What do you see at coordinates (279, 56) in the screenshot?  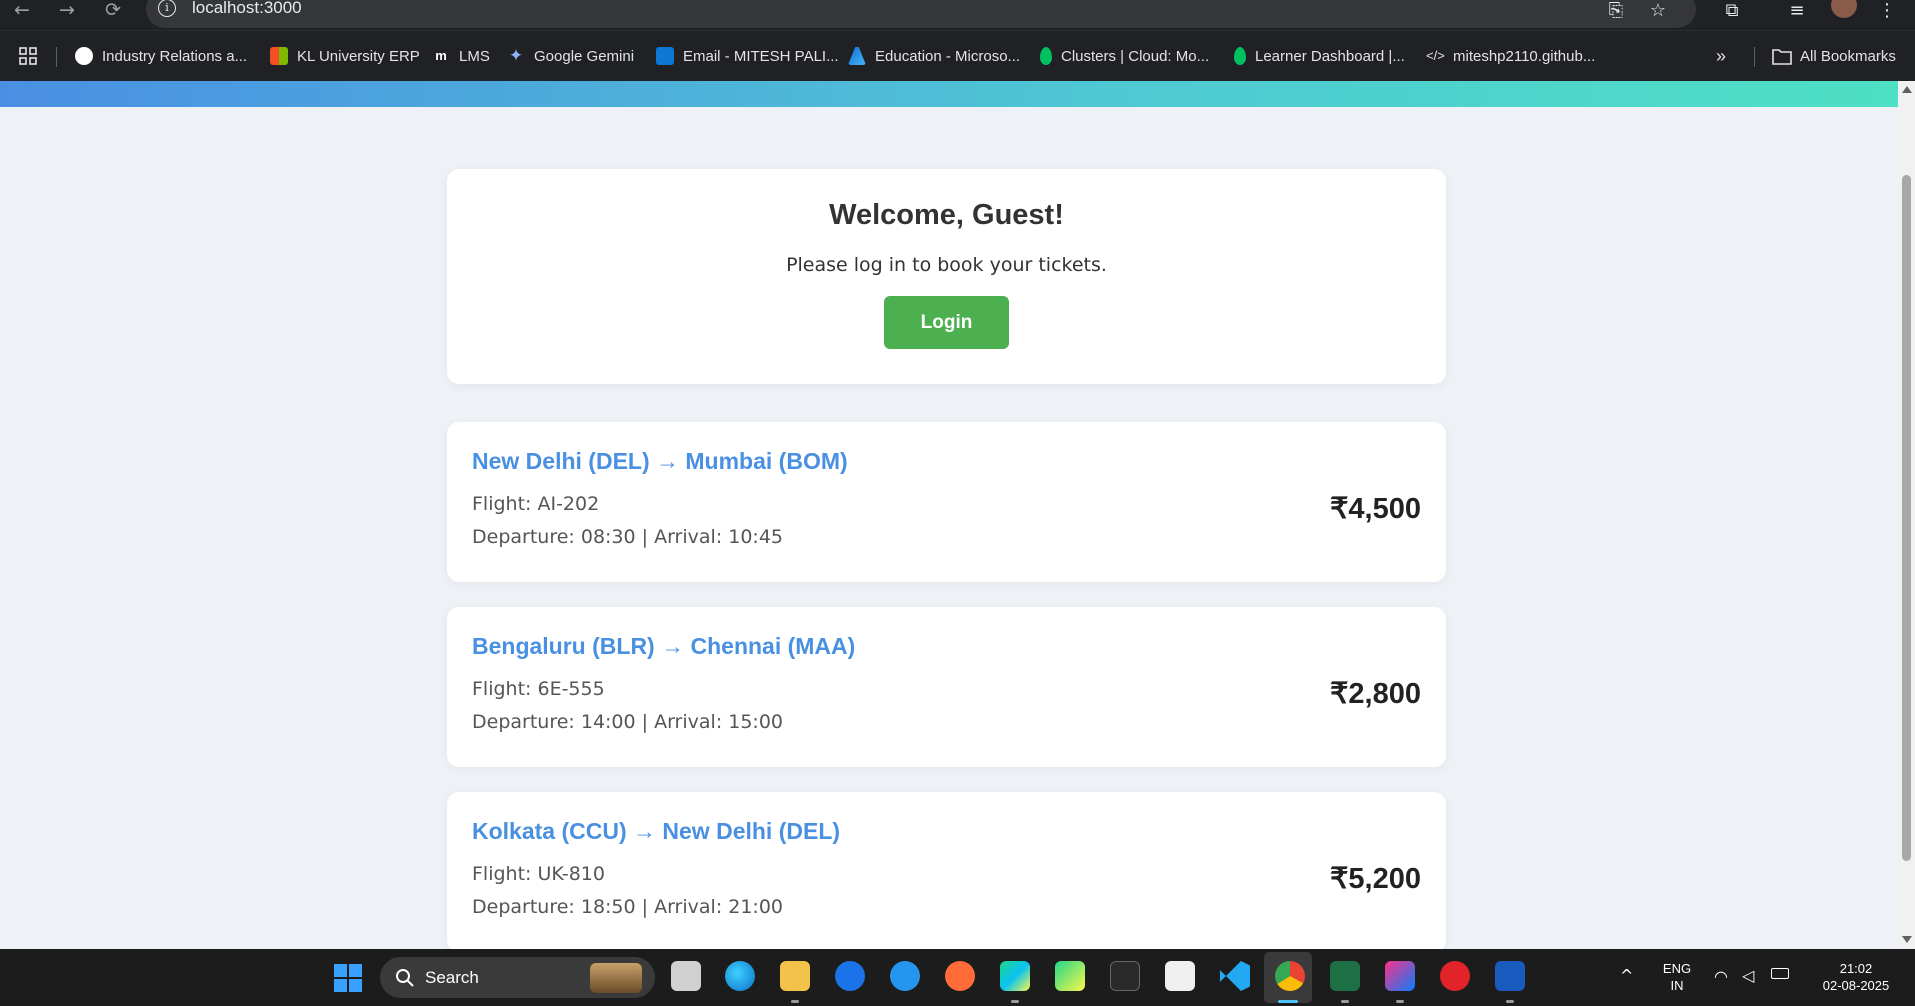 I see `microsoft-icon` at bounding box center [279, 56].